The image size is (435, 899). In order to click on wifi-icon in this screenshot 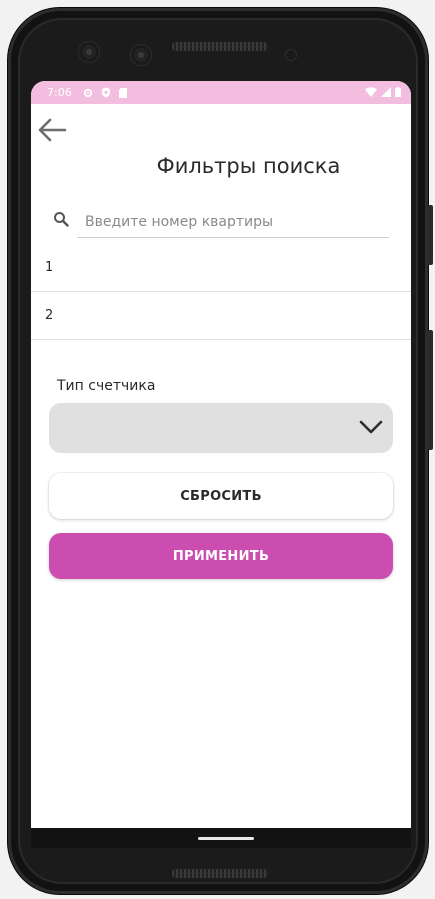, I will do `click(371, 92)`.